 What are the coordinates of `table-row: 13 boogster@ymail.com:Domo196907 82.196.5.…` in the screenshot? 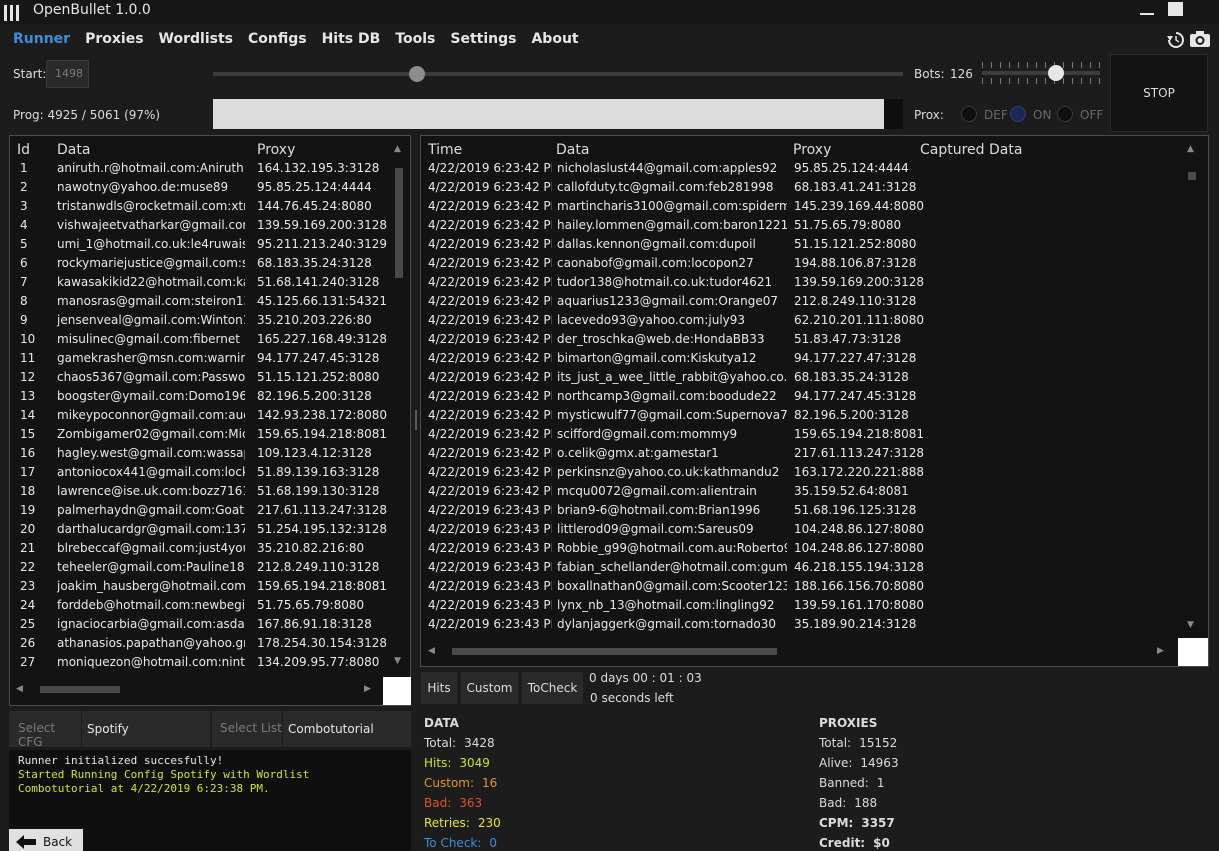 It's located at (200, 397).